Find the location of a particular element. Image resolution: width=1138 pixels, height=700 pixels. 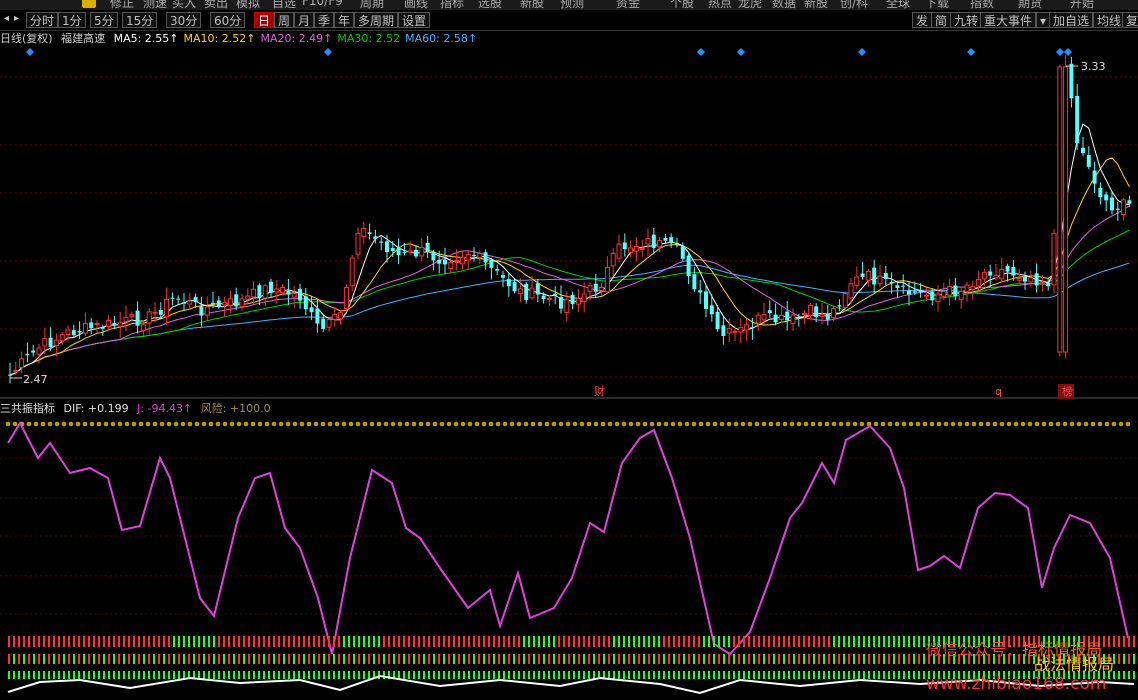

toolbar-item: 指标 is located at coordinates (452, 5).